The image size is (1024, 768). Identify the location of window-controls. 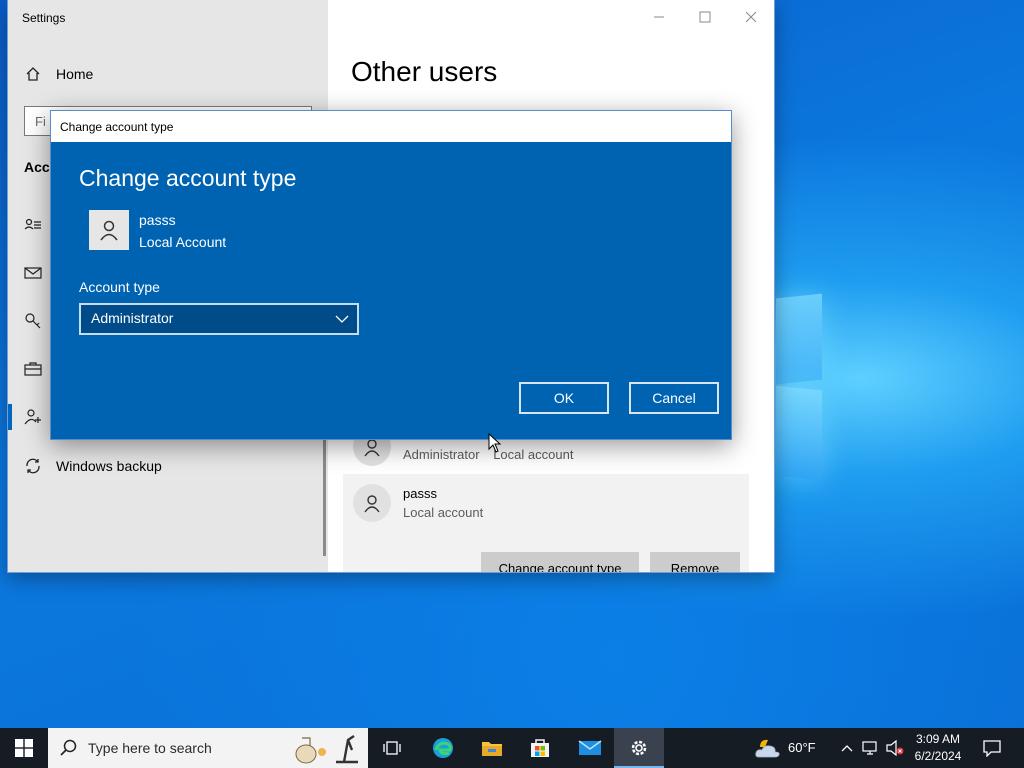
(705, 17).